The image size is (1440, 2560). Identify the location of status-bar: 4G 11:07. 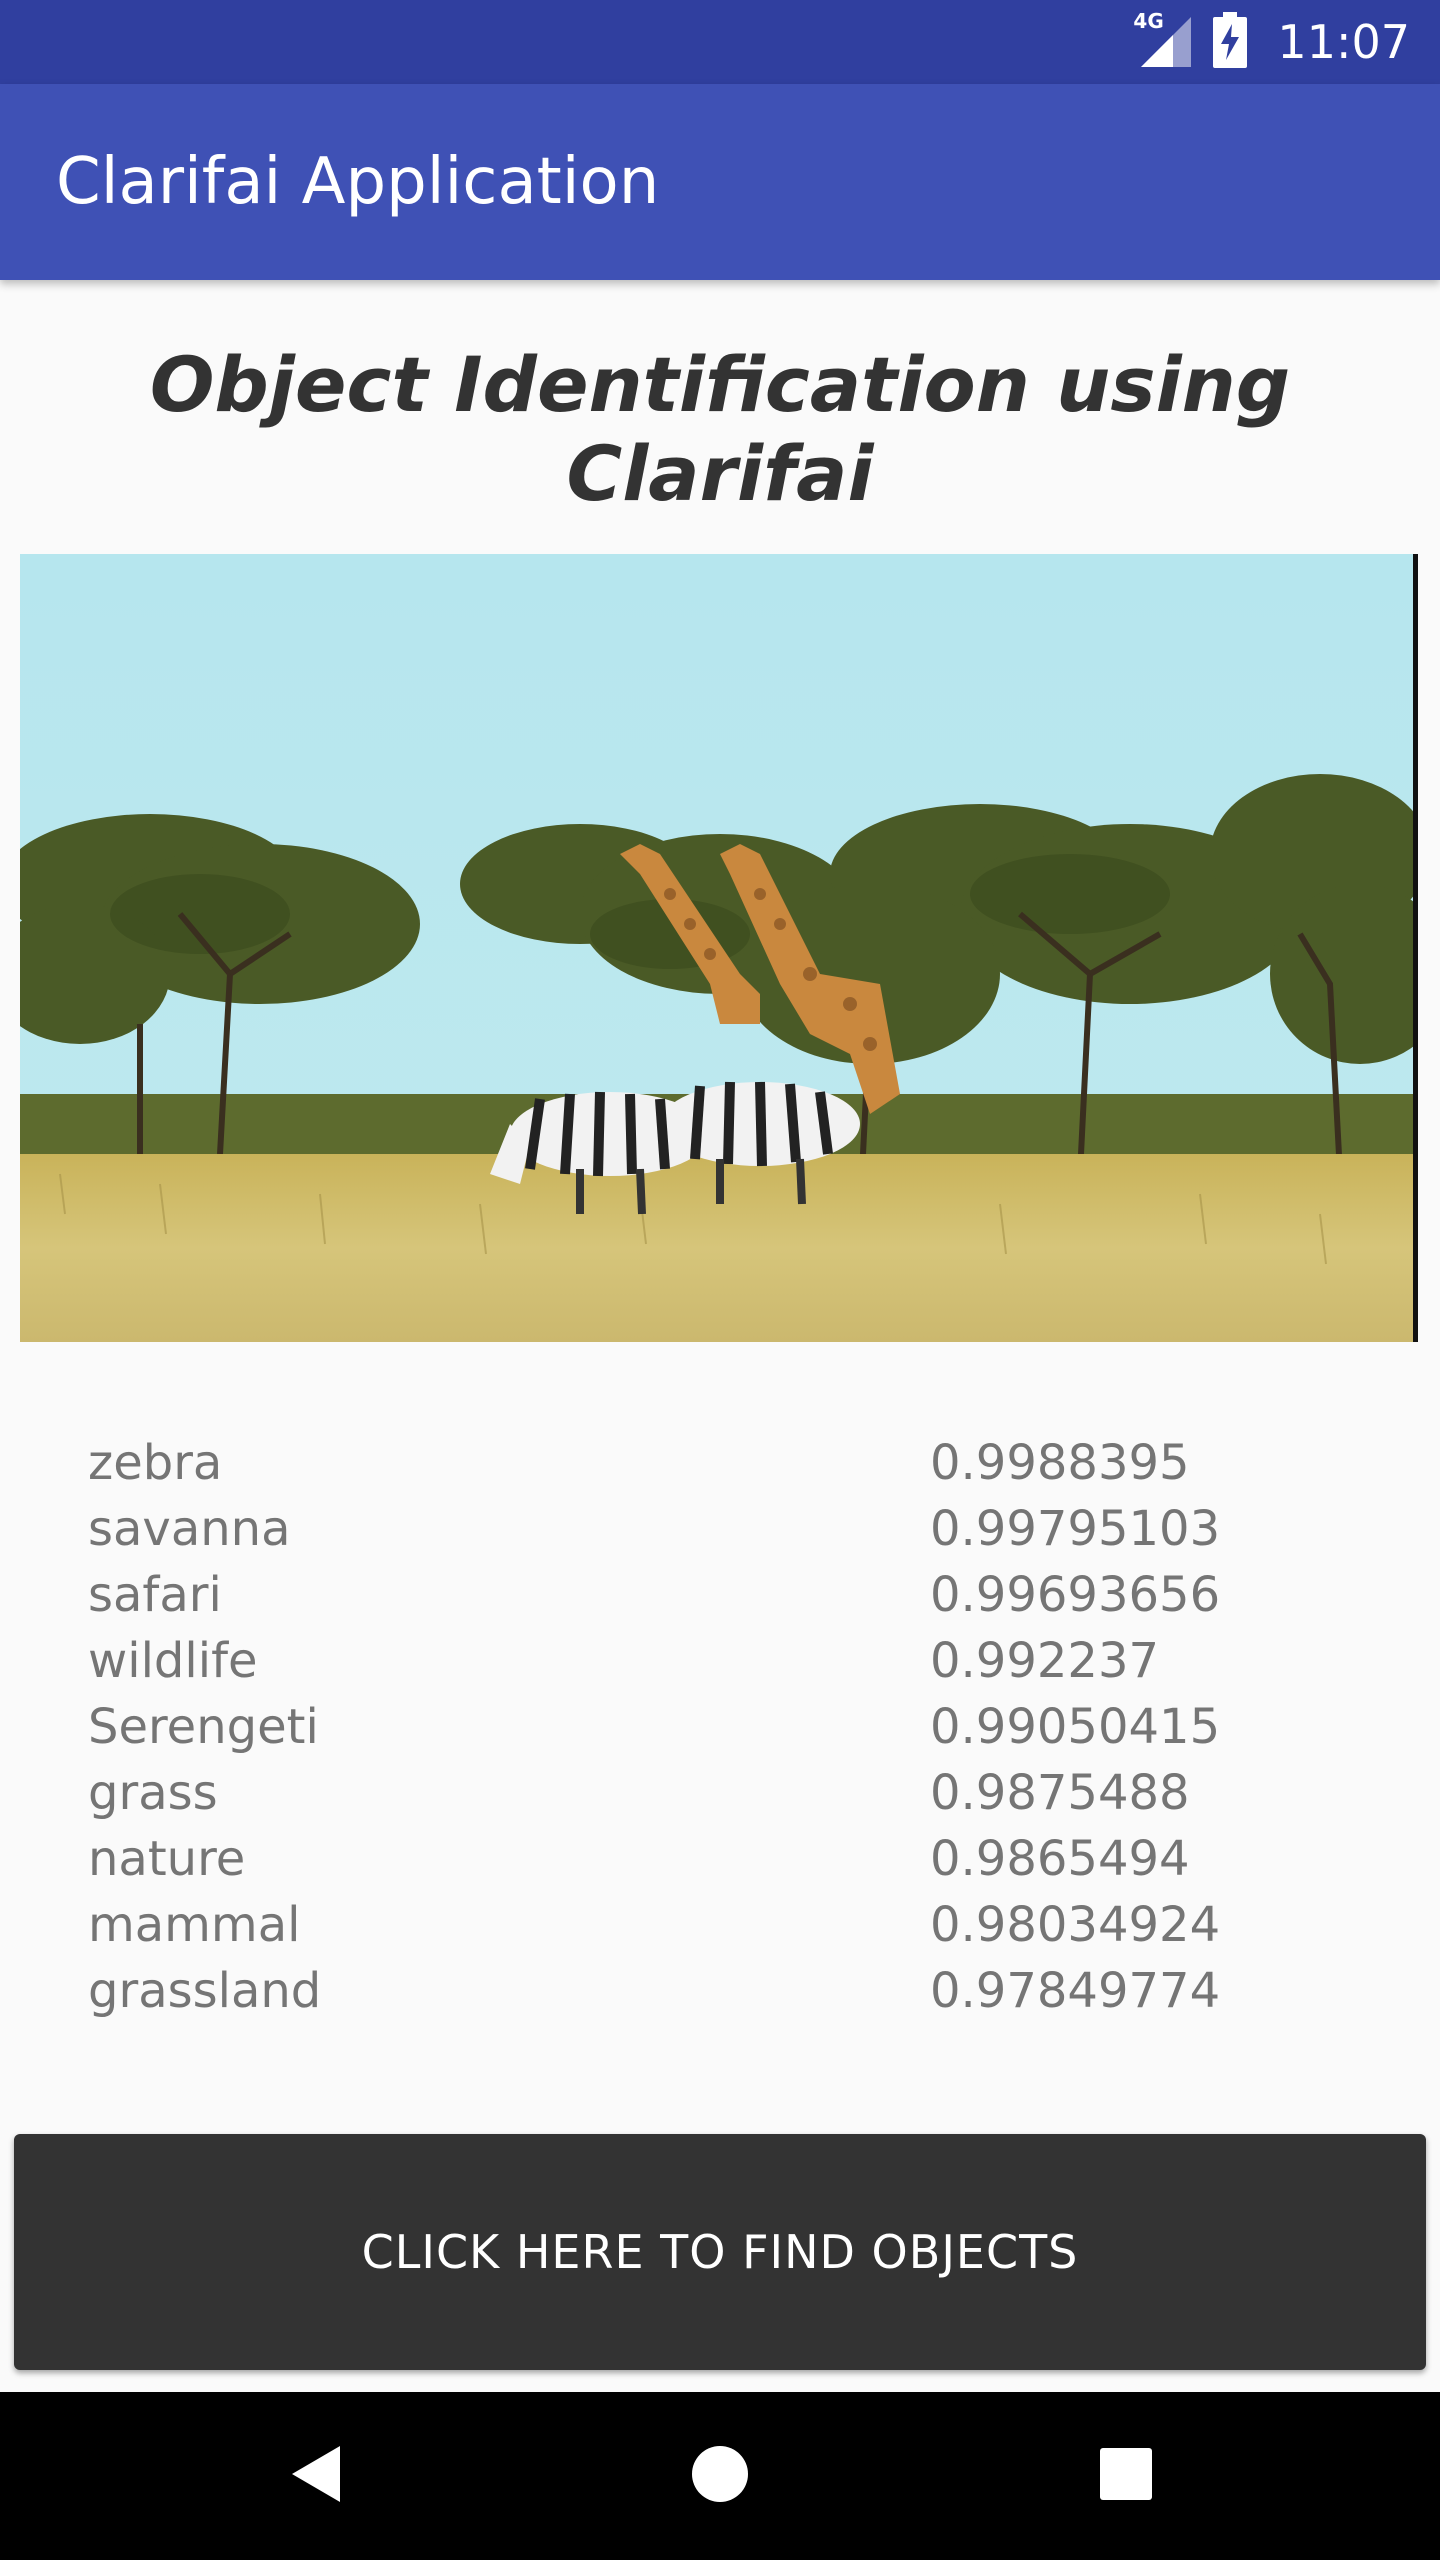
(720, 42).